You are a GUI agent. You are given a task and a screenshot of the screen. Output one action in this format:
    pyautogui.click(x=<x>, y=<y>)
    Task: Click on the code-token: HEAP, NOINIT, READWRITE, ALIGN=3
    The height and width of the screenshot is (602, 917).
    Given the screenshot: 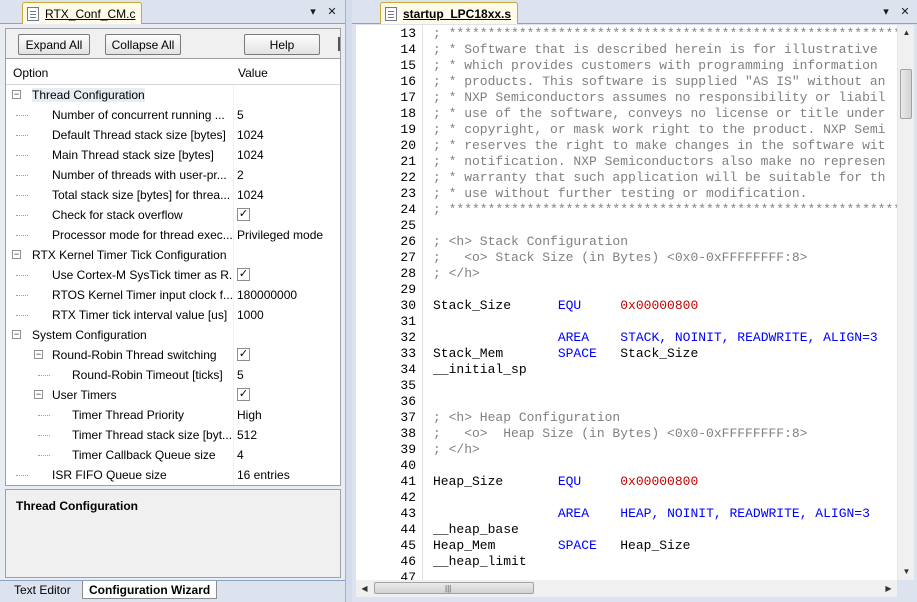 What is the action you would take?
    pyautogui.click(x=745, y=513)
    